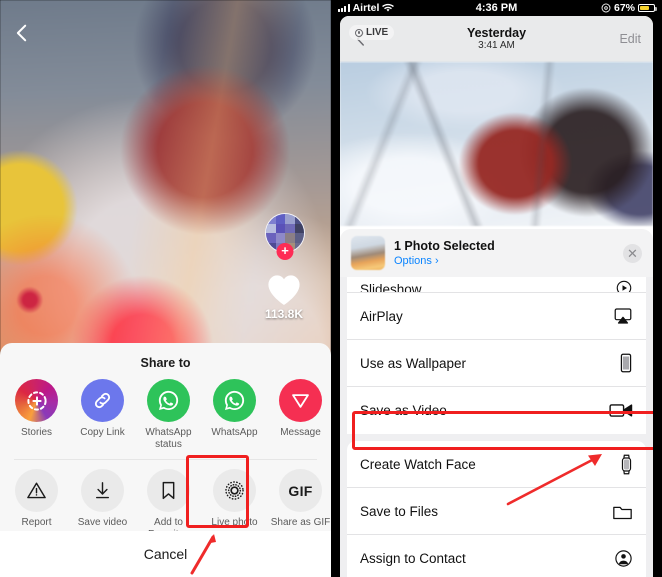  What do you see at coordinates (632, 253) in the screenshot?
I see `close-icon: ✕` at bounding box center [632, 253].